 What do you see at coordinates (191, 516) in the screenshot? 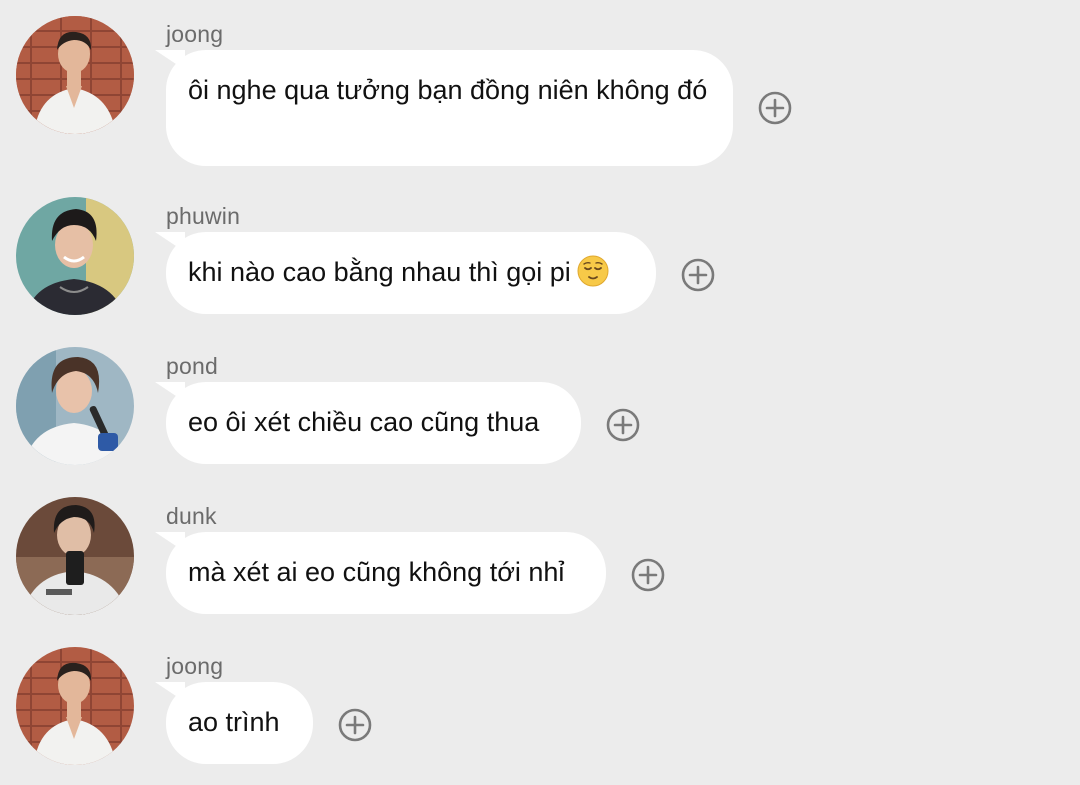
I see `sender-name: dunk` at bounding box center [191, 516].